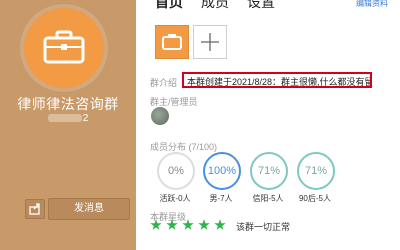  I want to click on edit-profile-link: 编辑资料, so click(372, 4).